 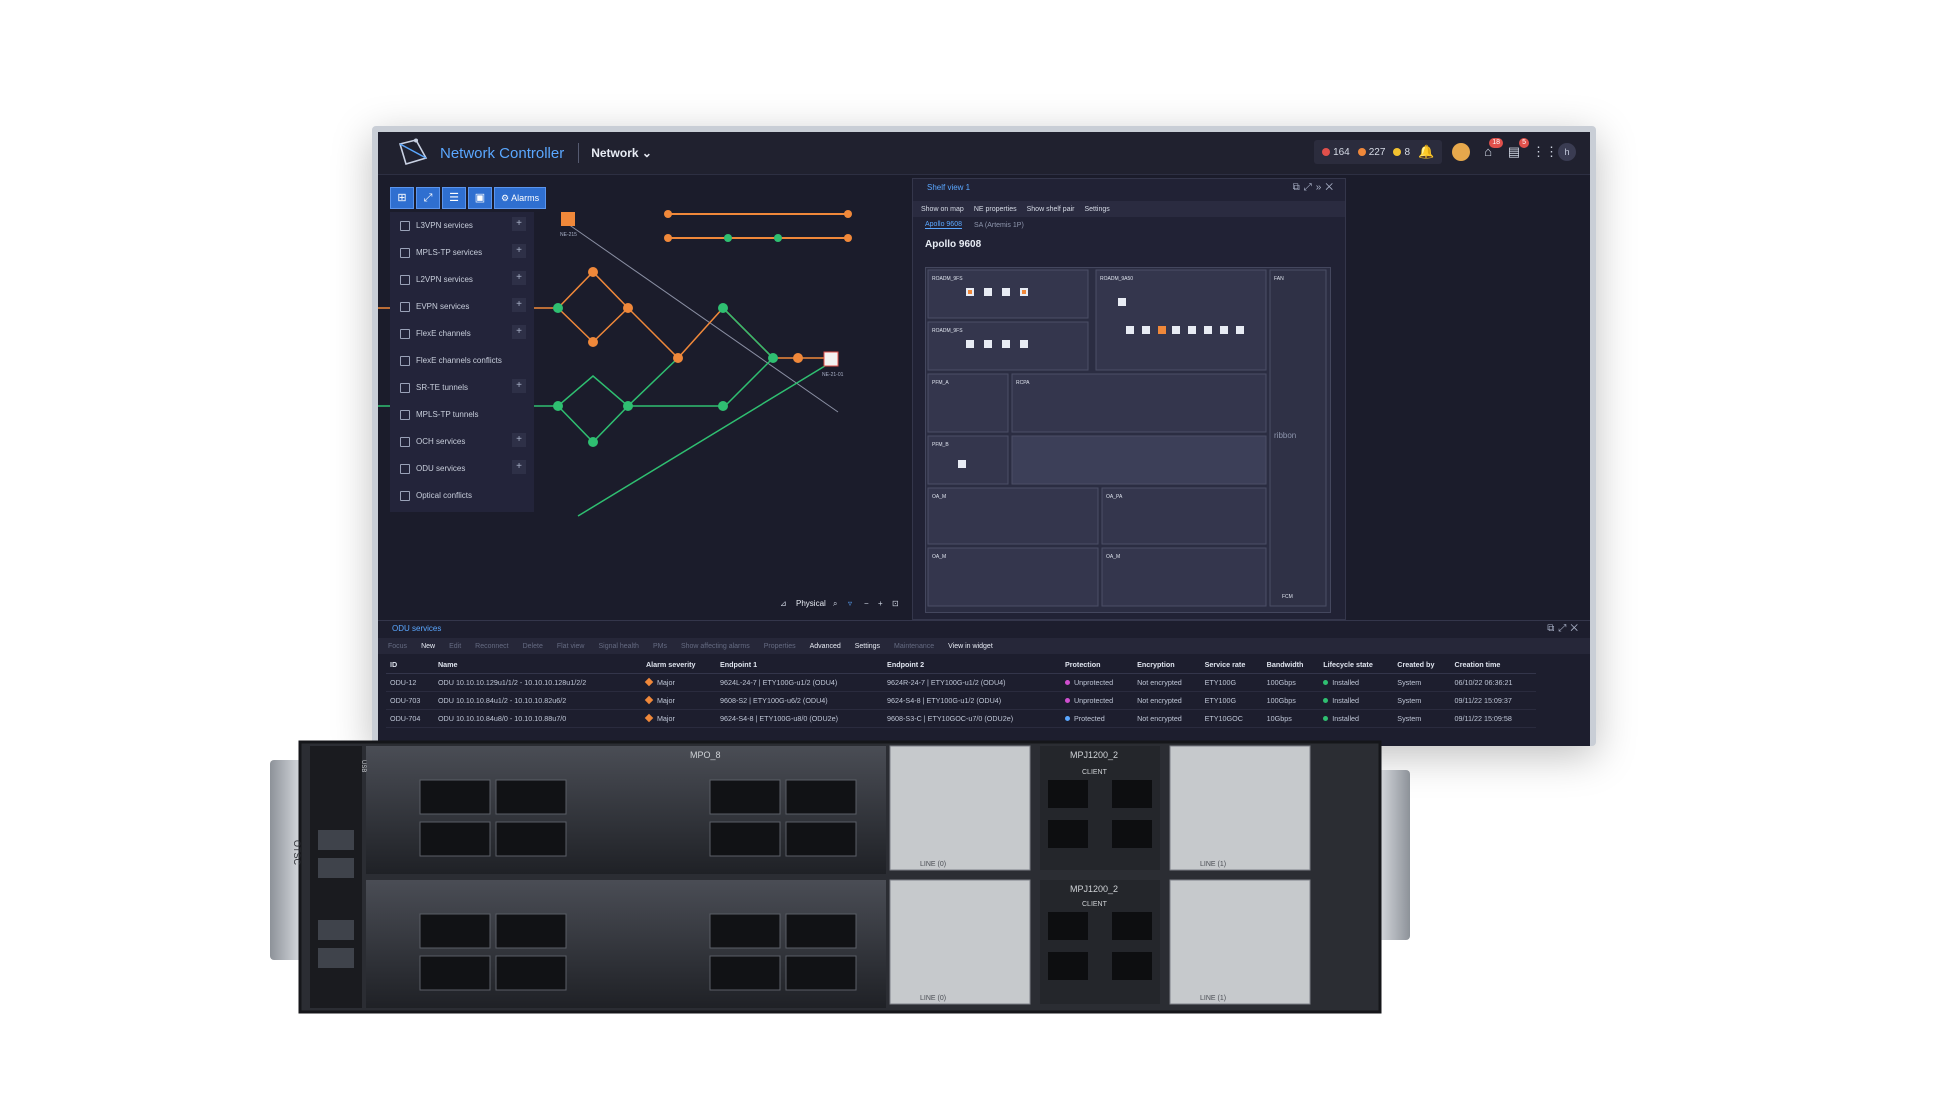 What do you see at coordinates (1422, 664) in the screenshot?
I see `column-header: Created by` at bounding box center [1422, 664].